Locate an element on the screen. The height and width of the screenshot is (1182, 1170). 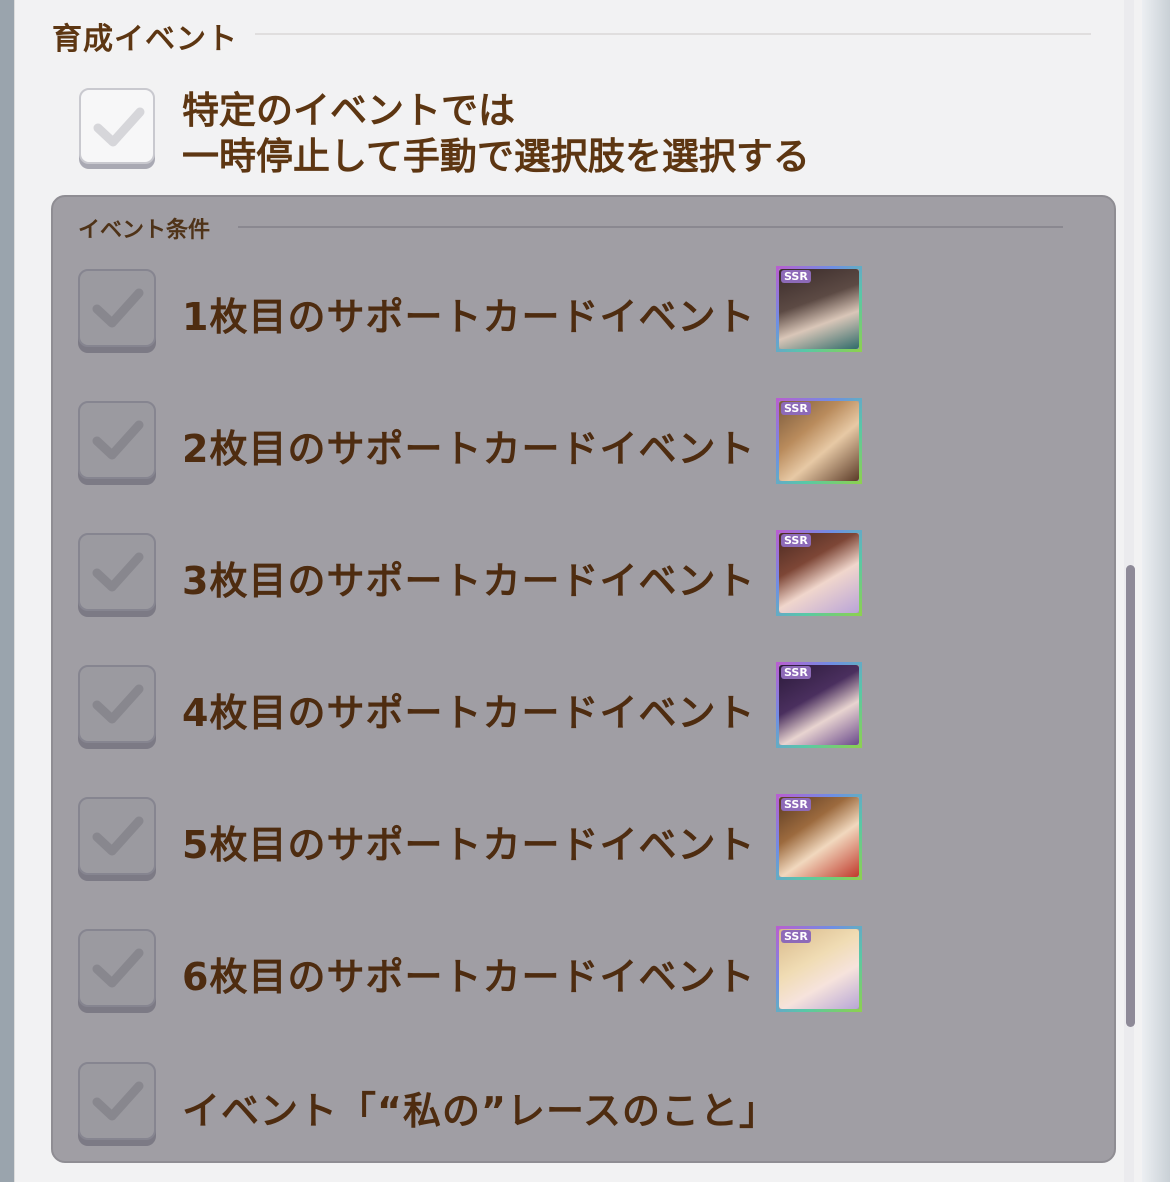
support-card-5-thumbnail: SSR is located at coordinates (819, 837).